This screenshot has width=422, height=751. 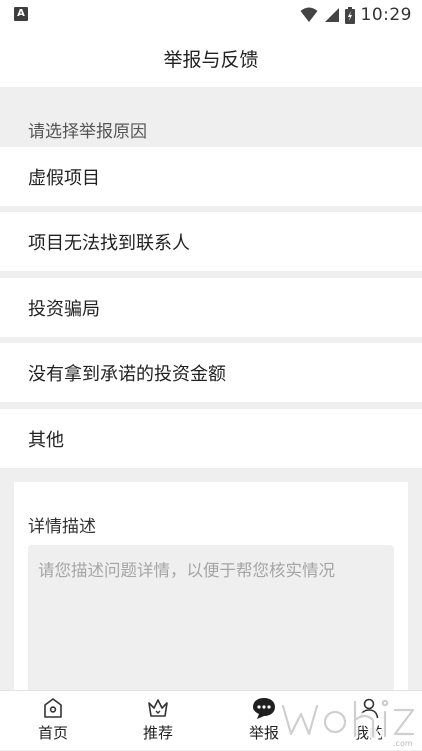 I want to click on status-icons: 10:29, so click(x=356, y=15).